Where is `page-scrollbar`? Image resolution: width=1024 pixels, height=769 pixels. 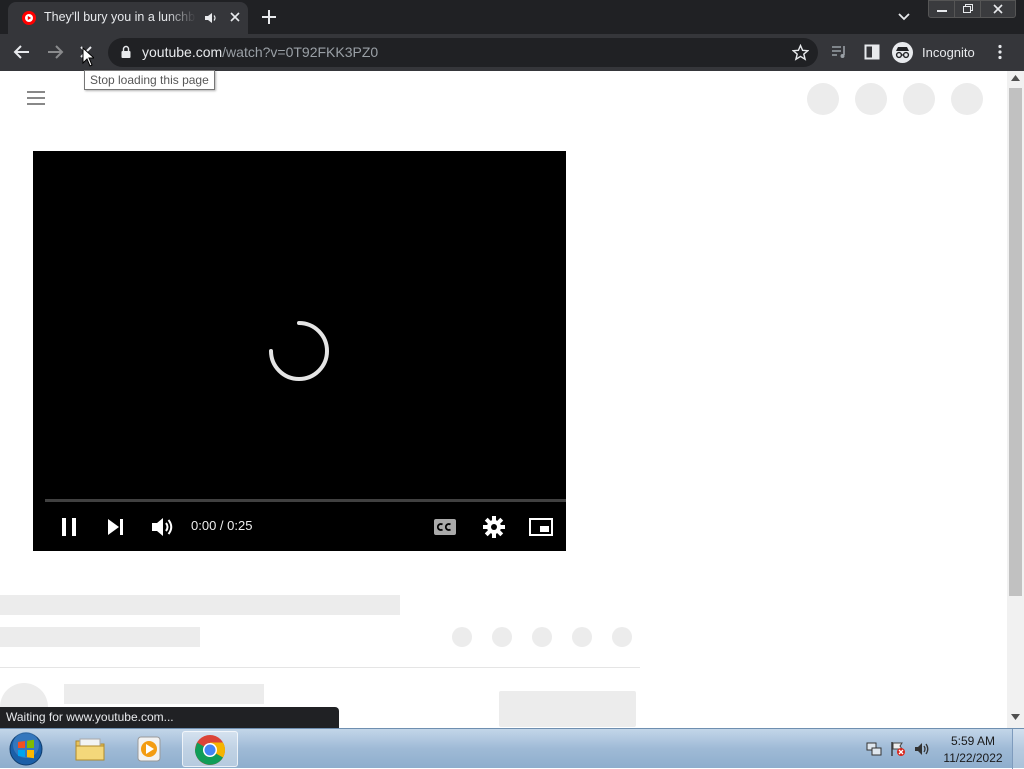 page-scrollbar is located at coordinates (1015, 399).